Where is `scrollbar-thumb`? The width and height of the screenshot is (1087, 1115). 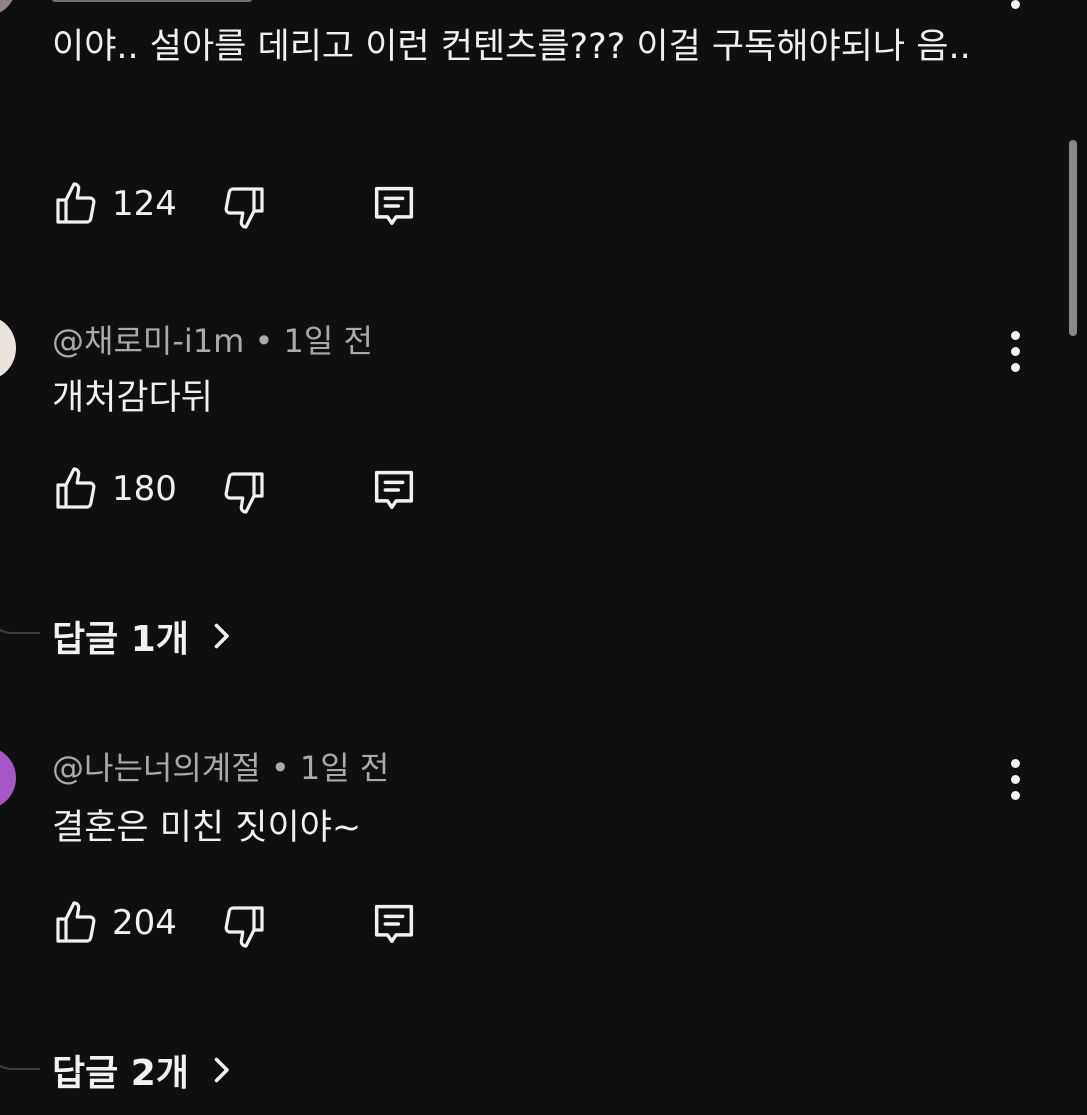
scrollbar-thumb is located at coordinates (1073, 238).